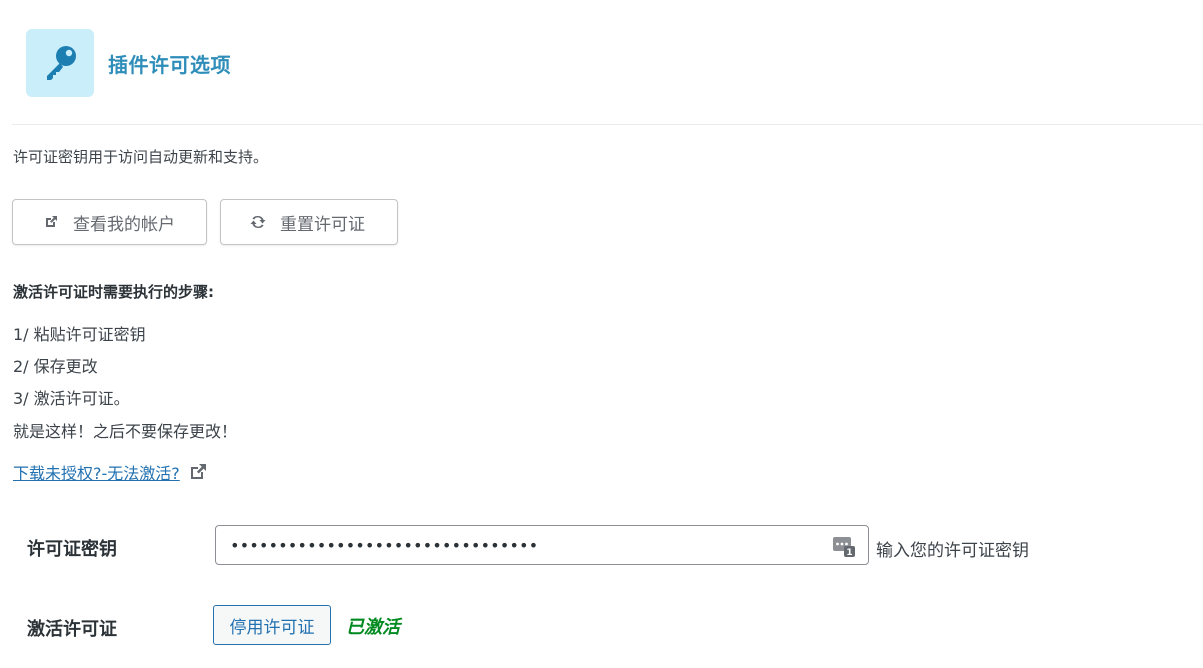 This screenshot has width=1203, height=668. I want to click on step-item: 就是这样！之后不要保存更改！, so click(125, 431).